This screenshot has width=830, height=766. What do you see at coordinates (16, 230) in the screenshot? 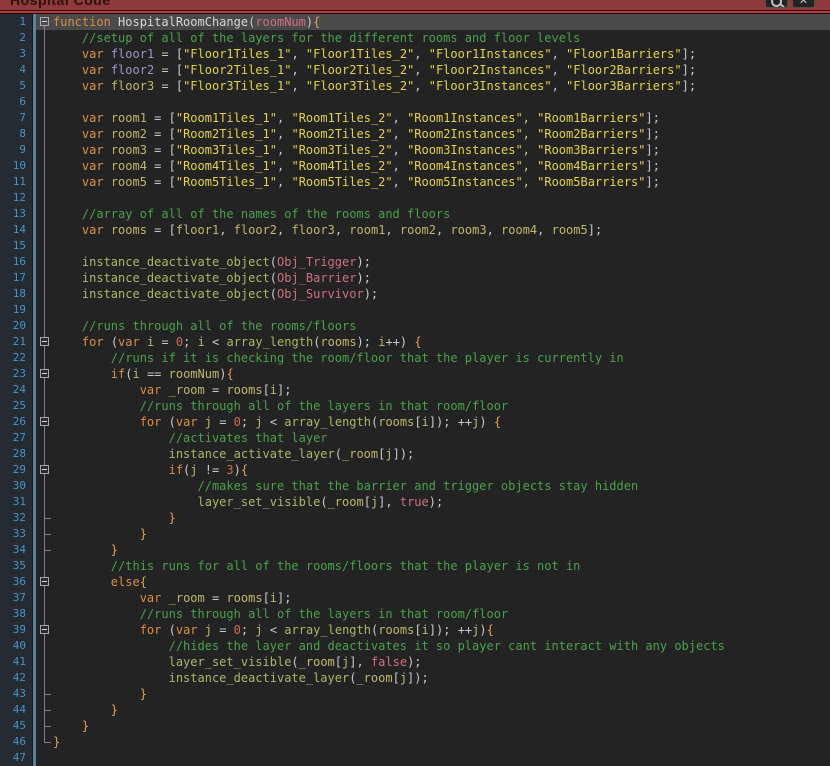
I see `line-number: 14` at bounding box center [16, 230].